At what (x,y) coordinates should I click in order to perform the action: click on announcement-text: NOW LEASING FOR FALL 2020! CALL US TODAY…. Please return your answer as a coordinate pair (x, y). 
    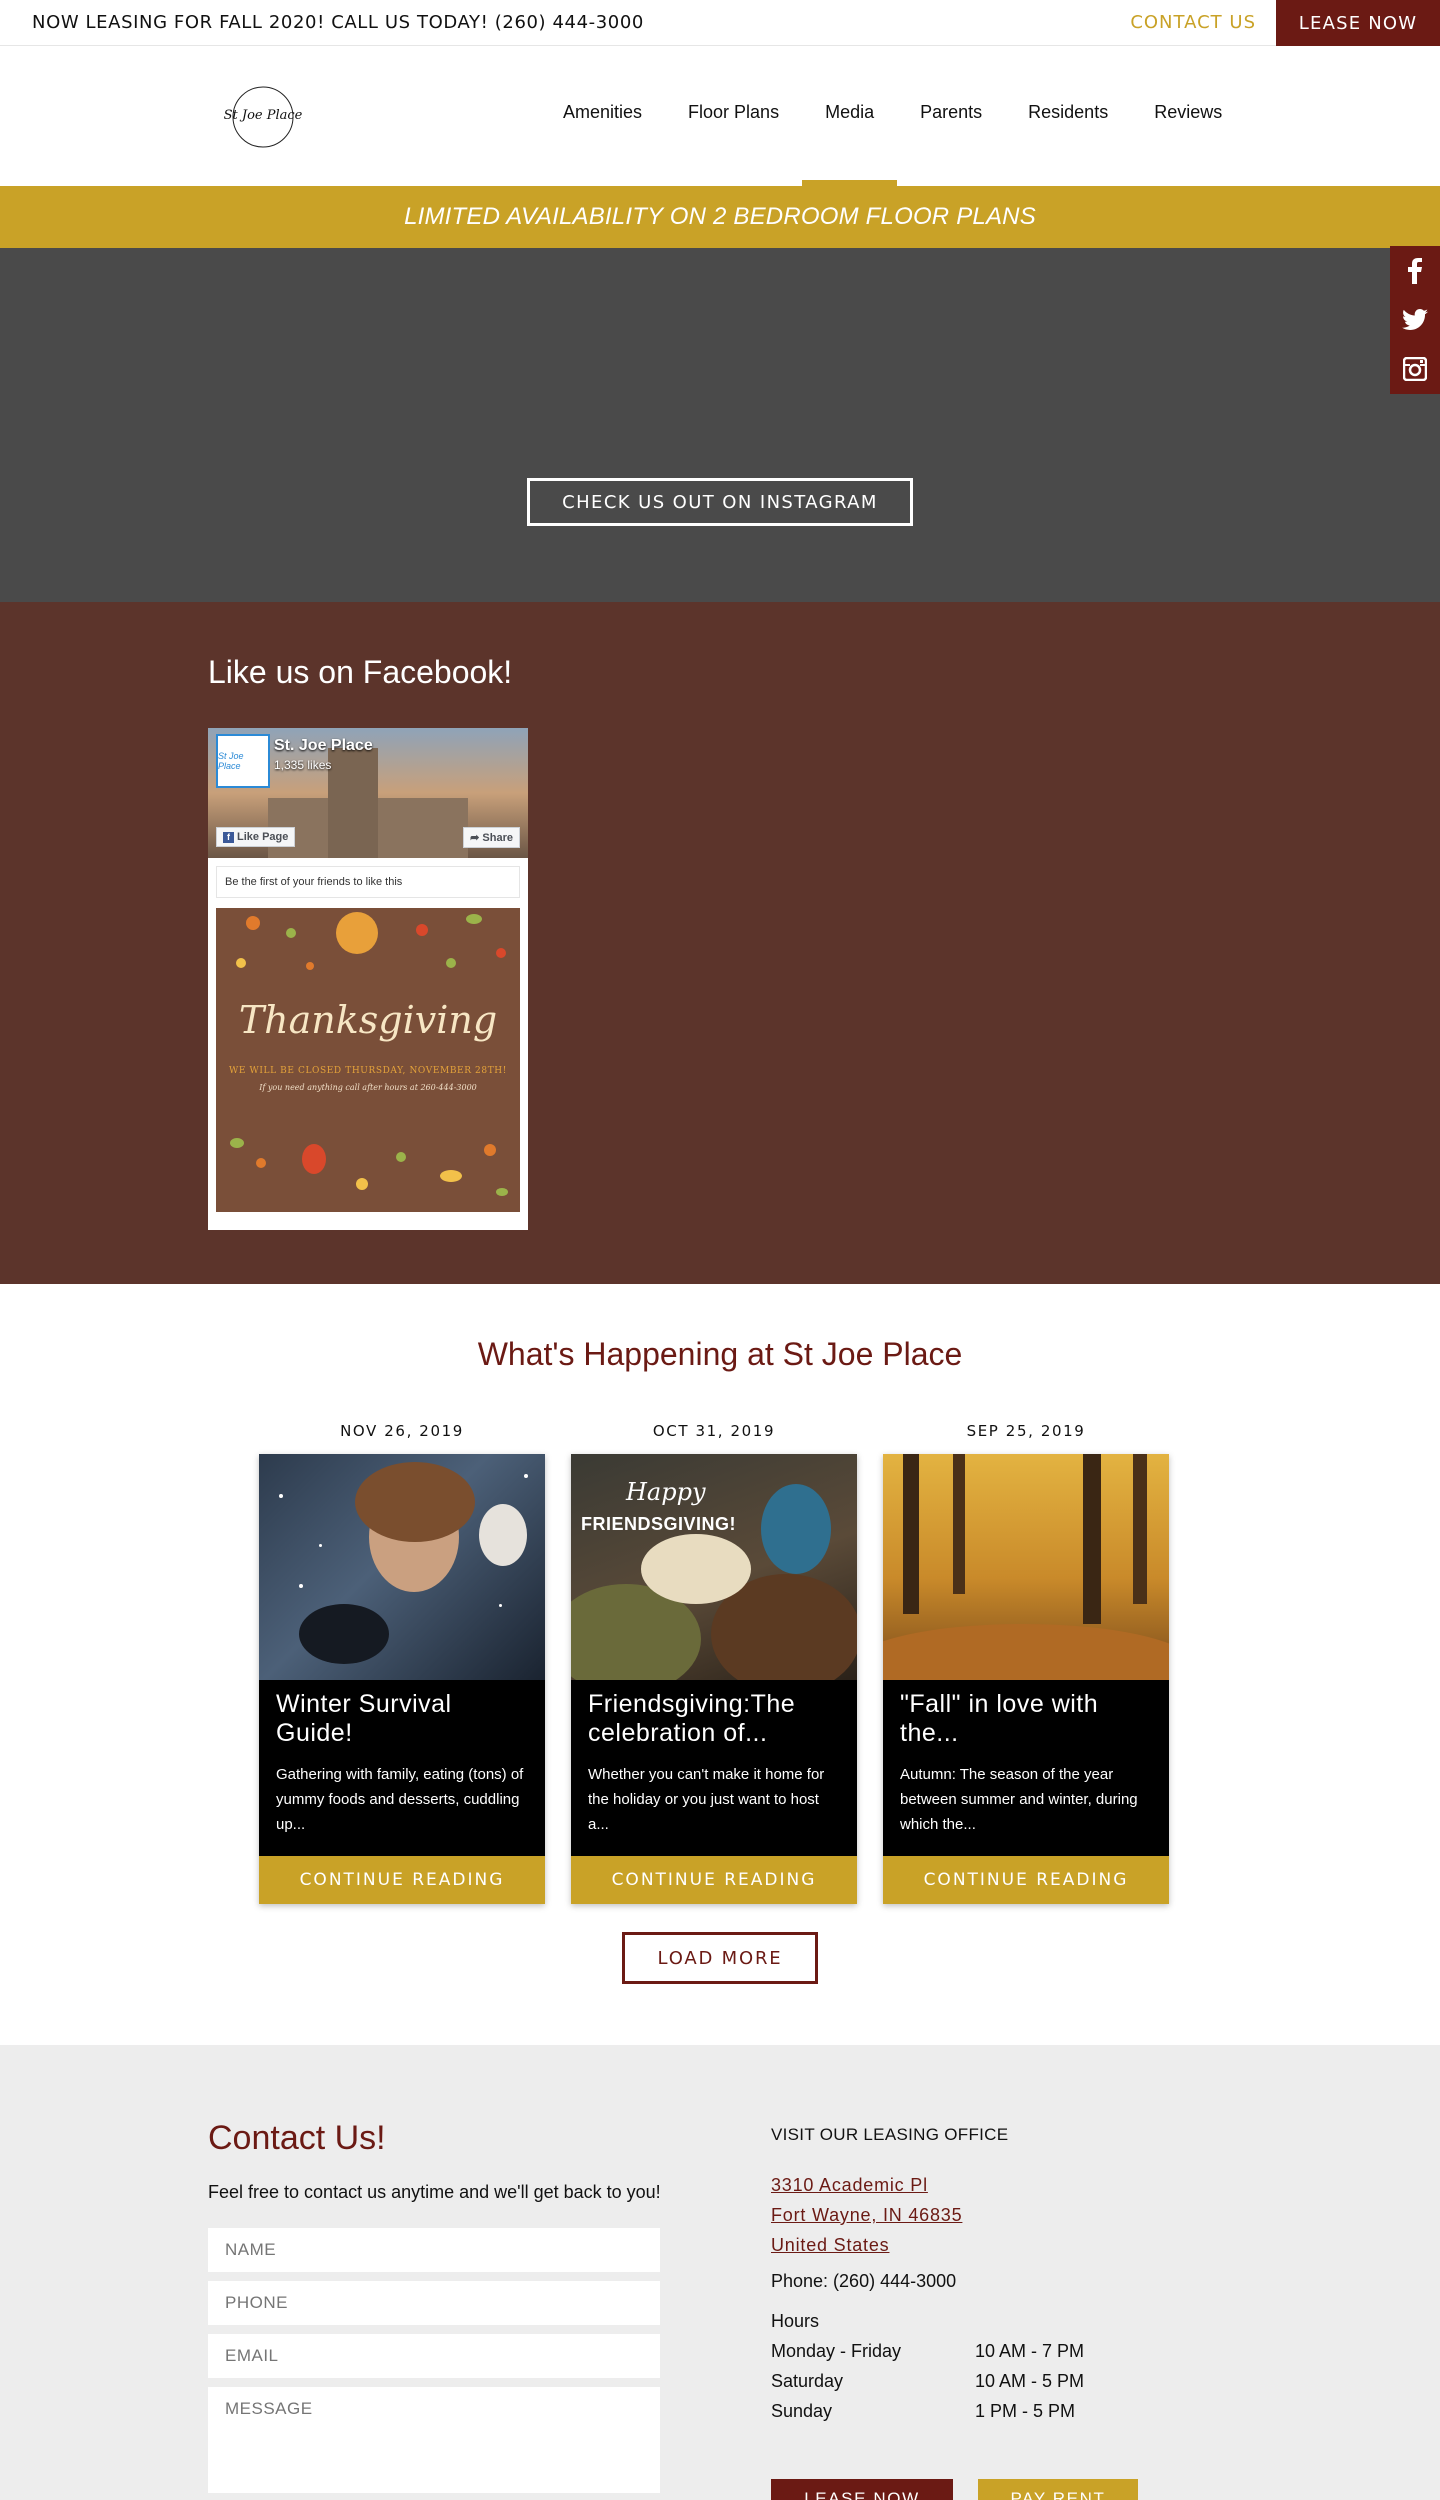
    Looking at the image, I should click on (338, 22).